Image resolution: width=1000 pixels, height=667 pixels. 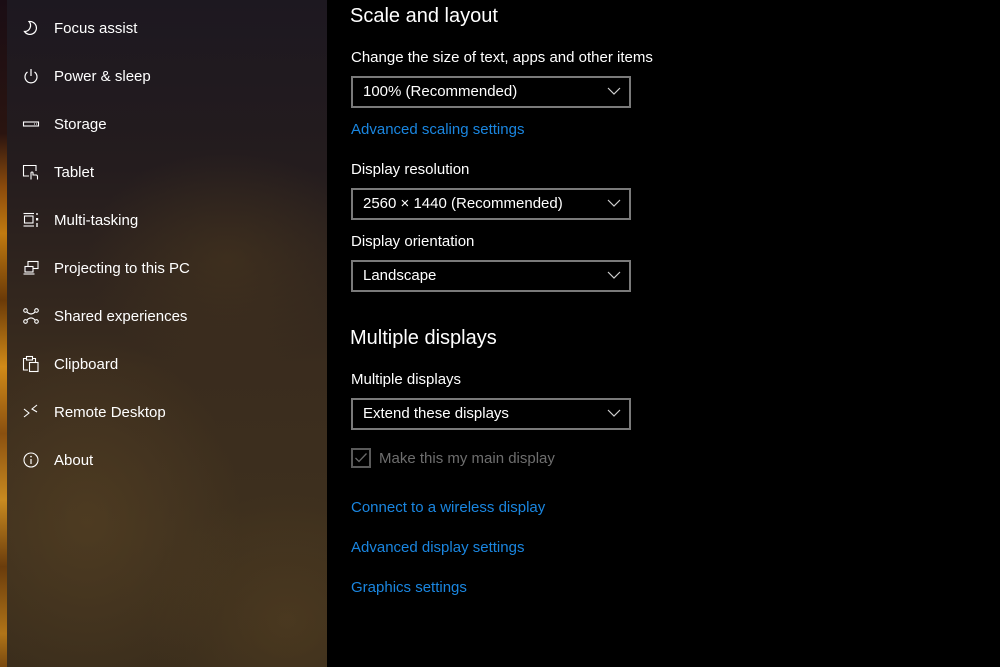 I want to click on sidebar-item-label: Tablet, so click(x=74, y=172).